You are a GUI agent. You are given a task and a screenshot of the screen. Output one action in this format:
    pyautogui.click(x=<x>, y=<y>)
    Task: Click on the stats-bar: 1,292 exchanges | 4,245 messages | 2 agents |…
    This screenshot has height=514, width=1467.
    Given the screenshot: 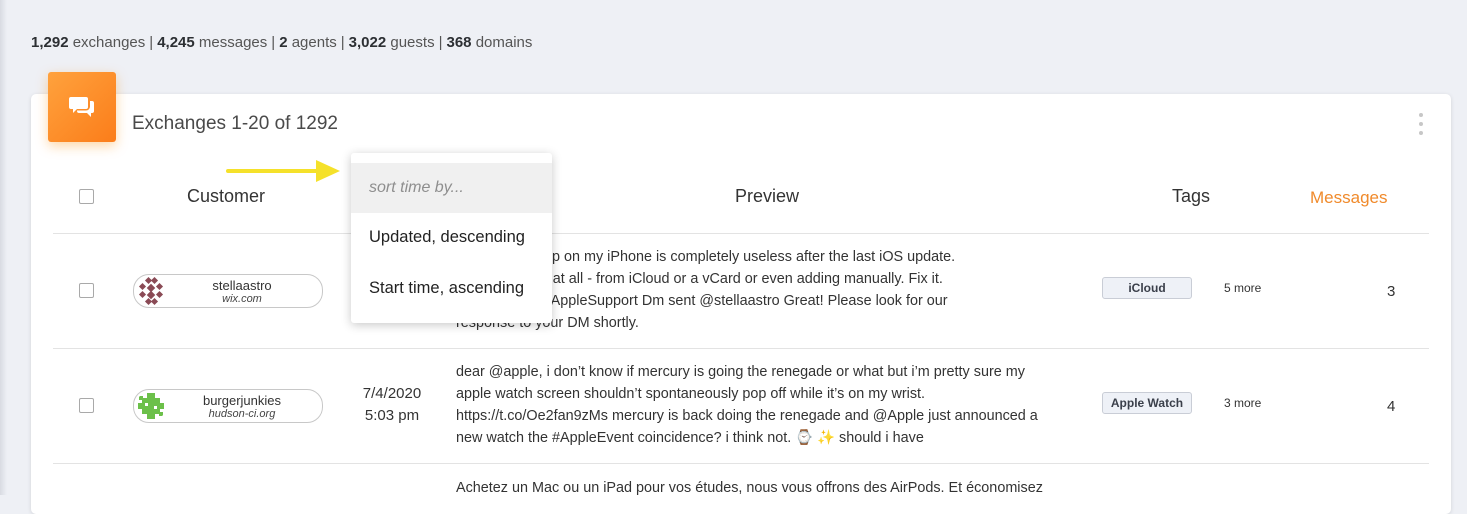 What is the action you would take?
    pyautogui.click(x=281, y=42)
    